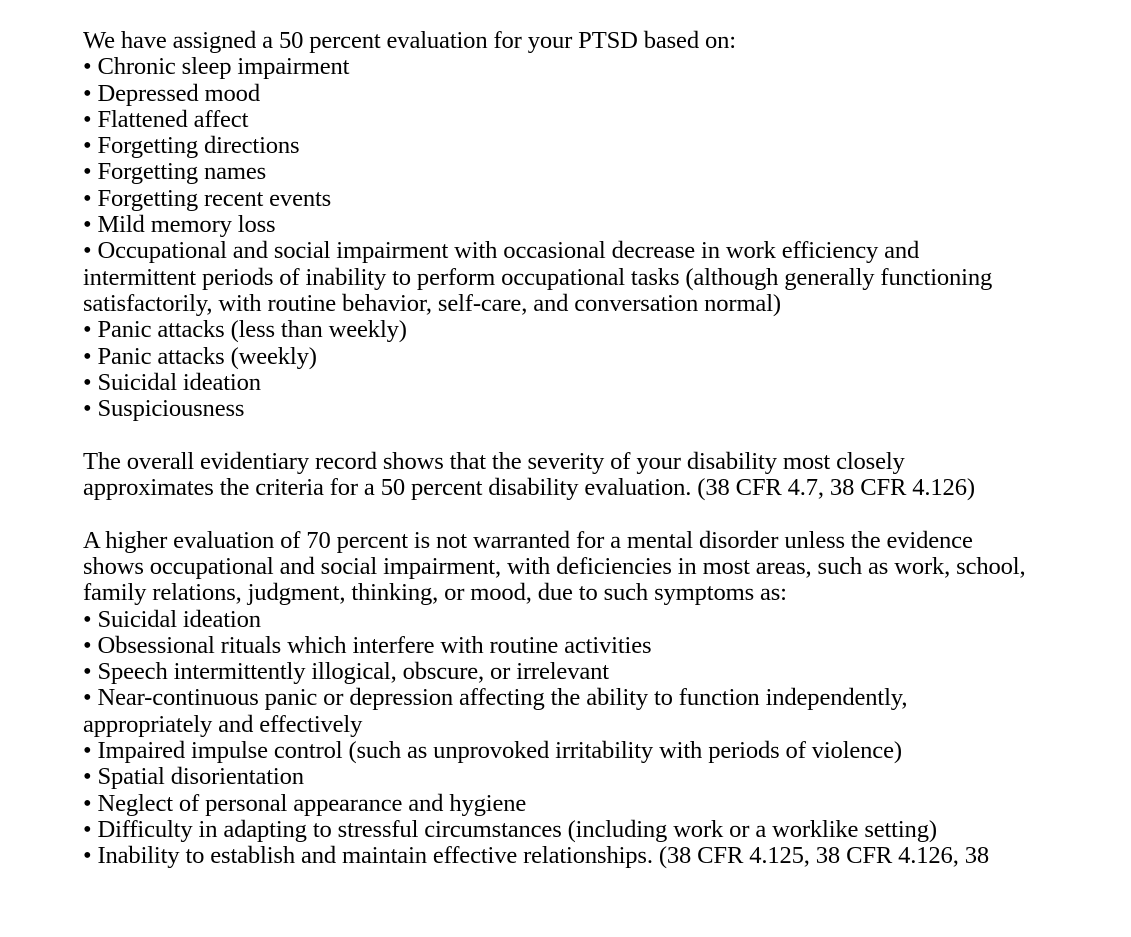  I want to click on criteria-item-text: Forgetting names, so click(603, 172).